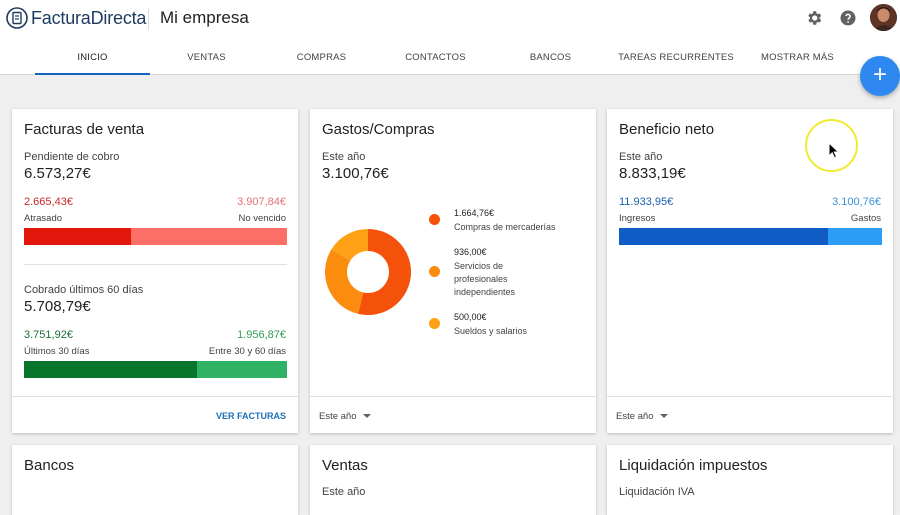 The height and width of the screenshot is (515, 900). What do you see at coordinates (262, 218) in the screenshot?
I see `notdue-label: No vencido` at bounding box center [262, 218].